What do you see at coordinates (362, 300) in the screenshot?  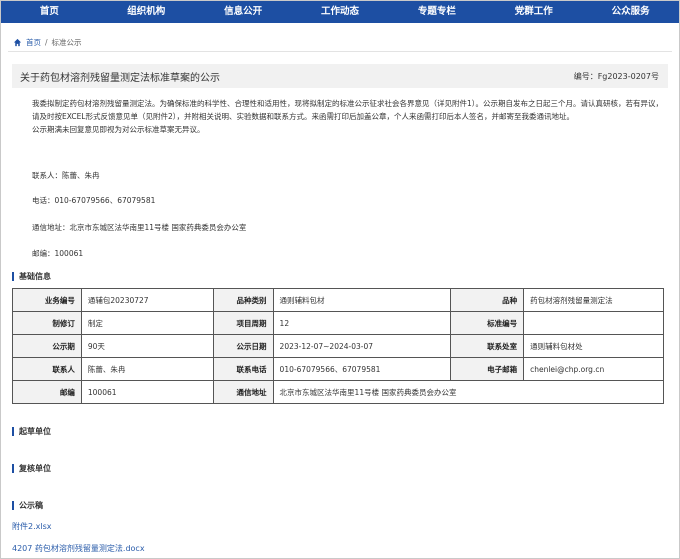 I see `table-cell: 通则辅料包材` at bounding box center [362, 300].